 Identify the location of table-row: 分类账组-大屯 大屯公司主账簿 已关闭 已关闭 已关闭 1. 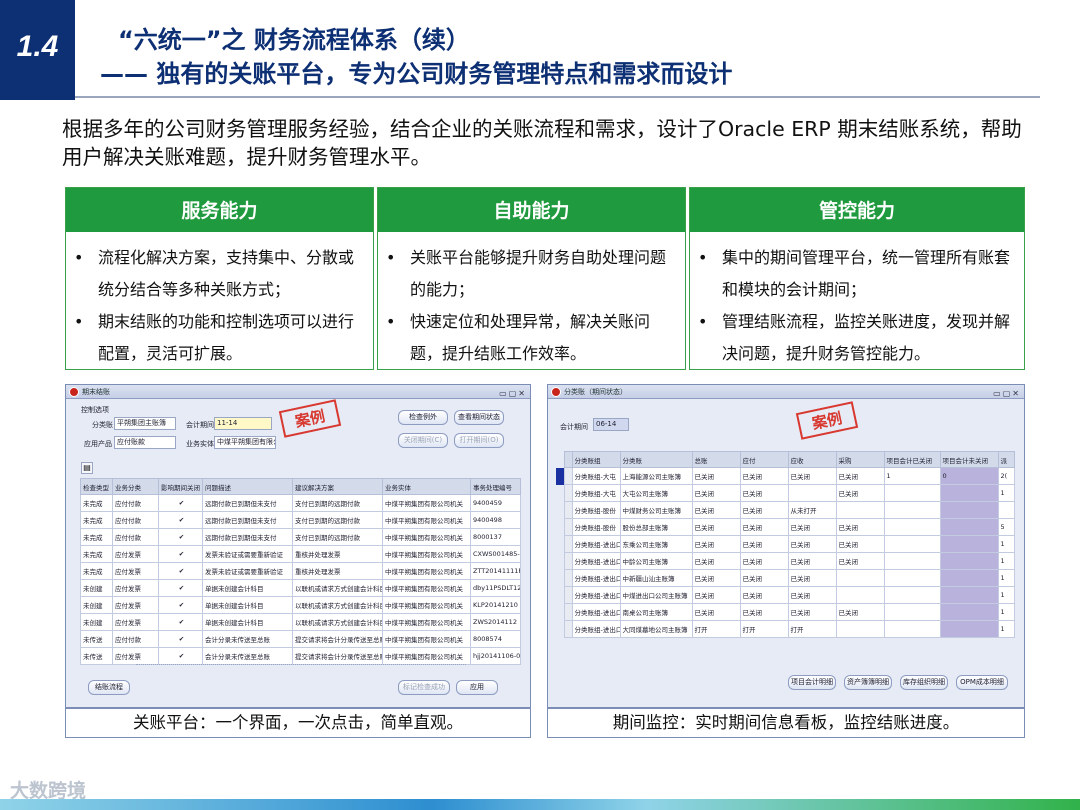
(785, 493).